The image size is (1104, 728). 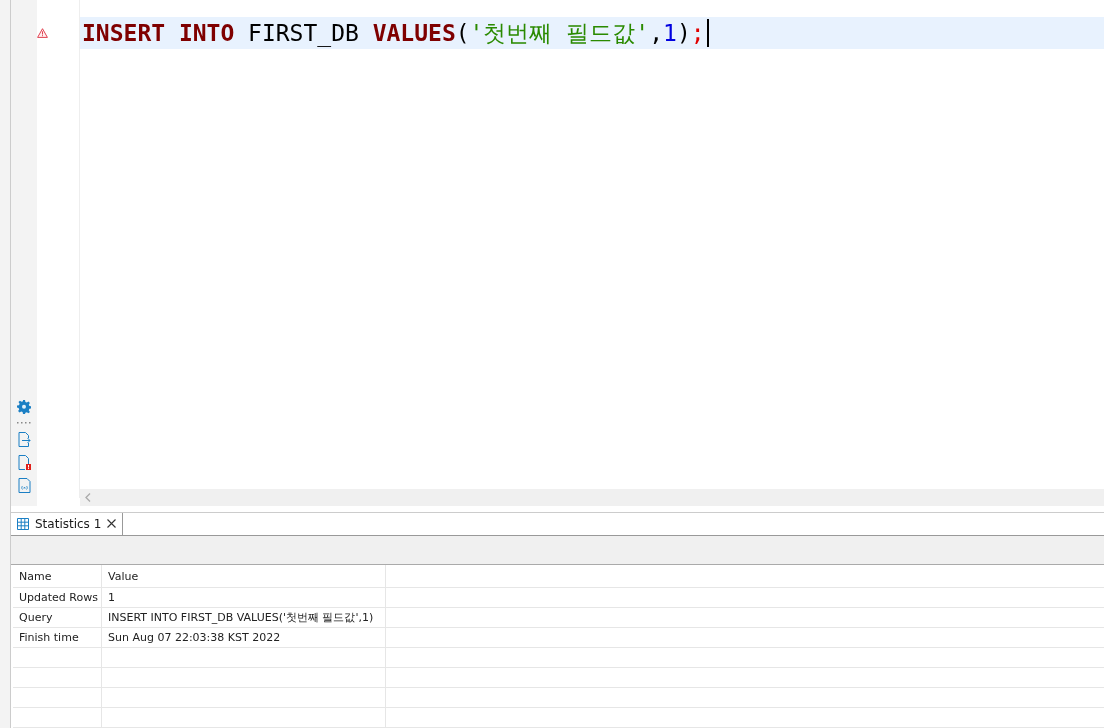 I want to click on close-icon, so click(x=112, y=524).